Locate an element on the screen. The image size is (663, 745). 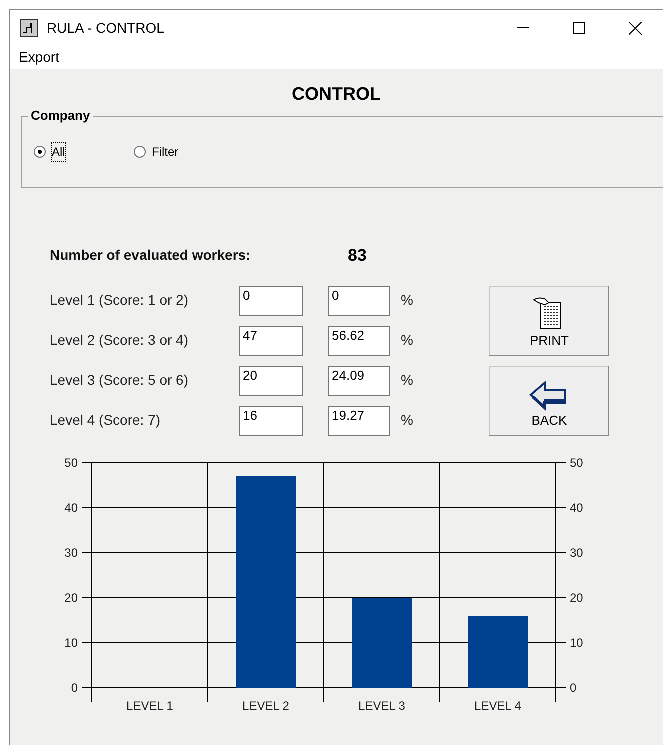
percent-field: 24.09 is located at coordinates (359, 381).